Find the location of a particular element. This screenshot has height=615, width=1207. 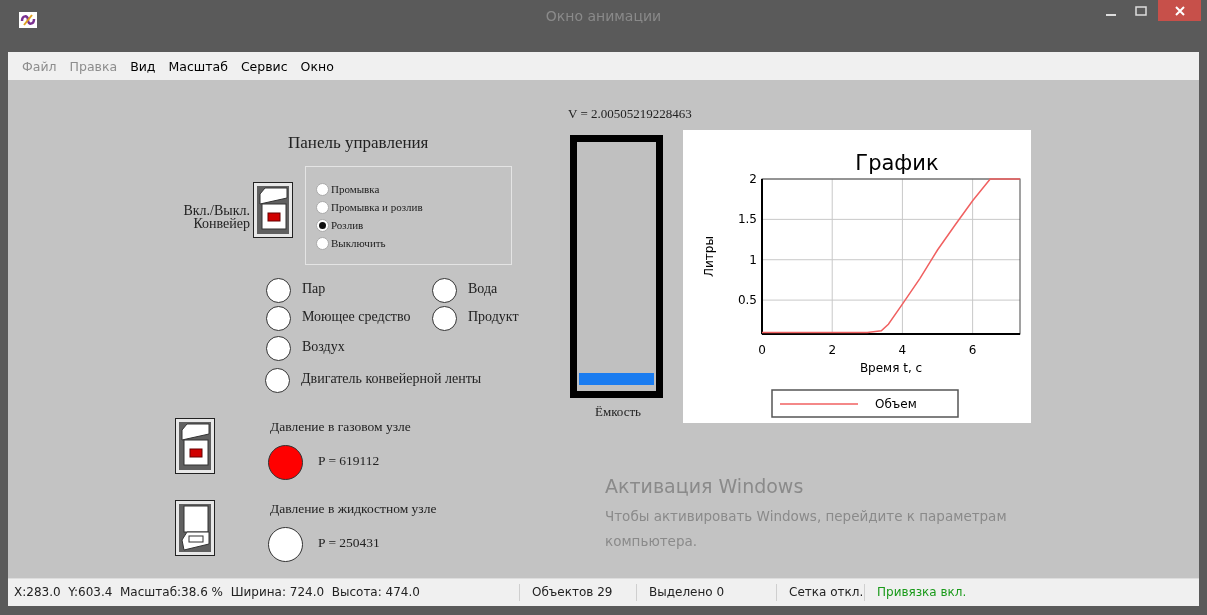

switch-label: Вкл./Выкл. Конвейер is located at coordinates (216, 217).